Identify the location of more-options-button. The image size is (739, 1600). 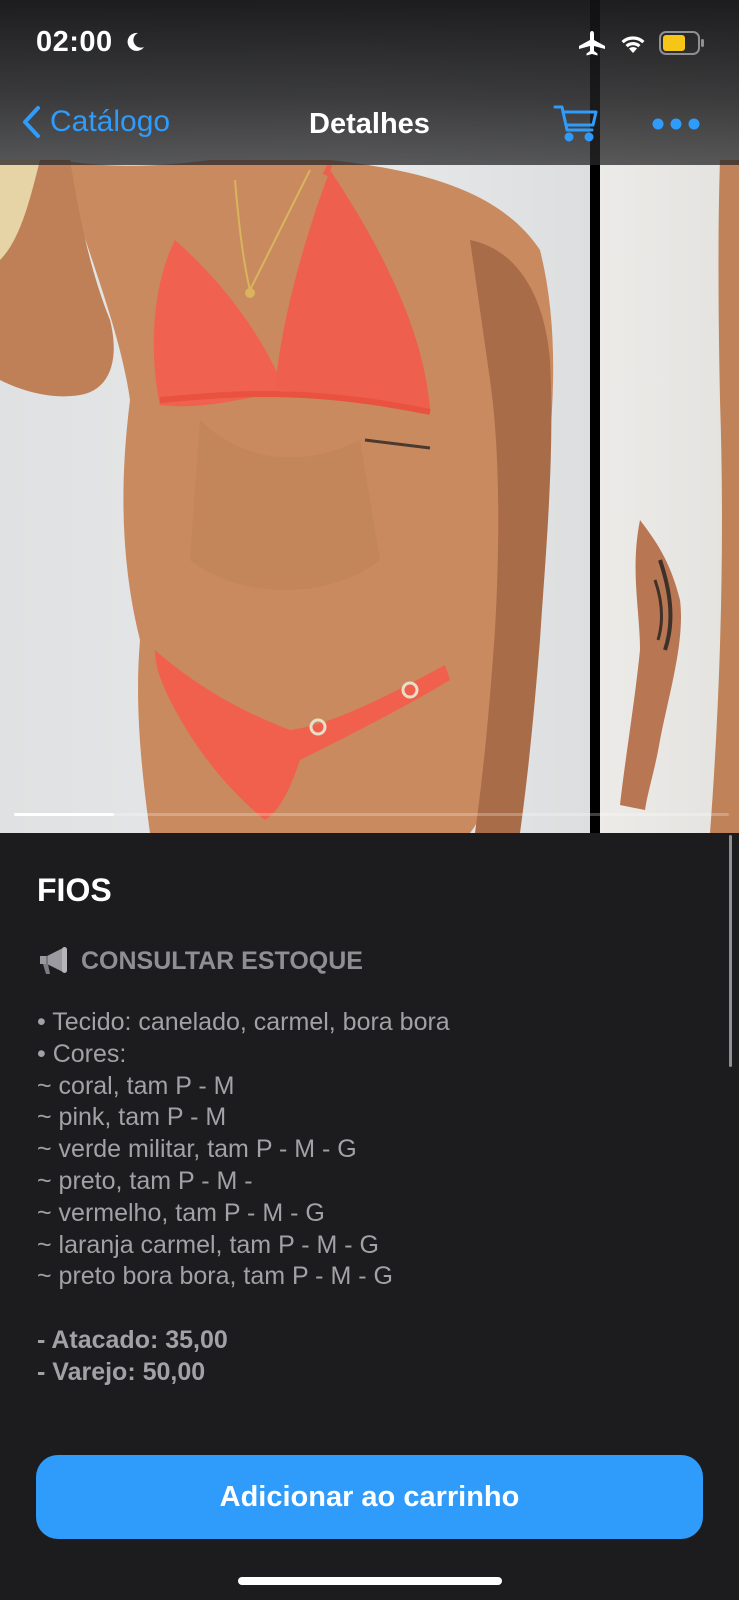
(676, 124).